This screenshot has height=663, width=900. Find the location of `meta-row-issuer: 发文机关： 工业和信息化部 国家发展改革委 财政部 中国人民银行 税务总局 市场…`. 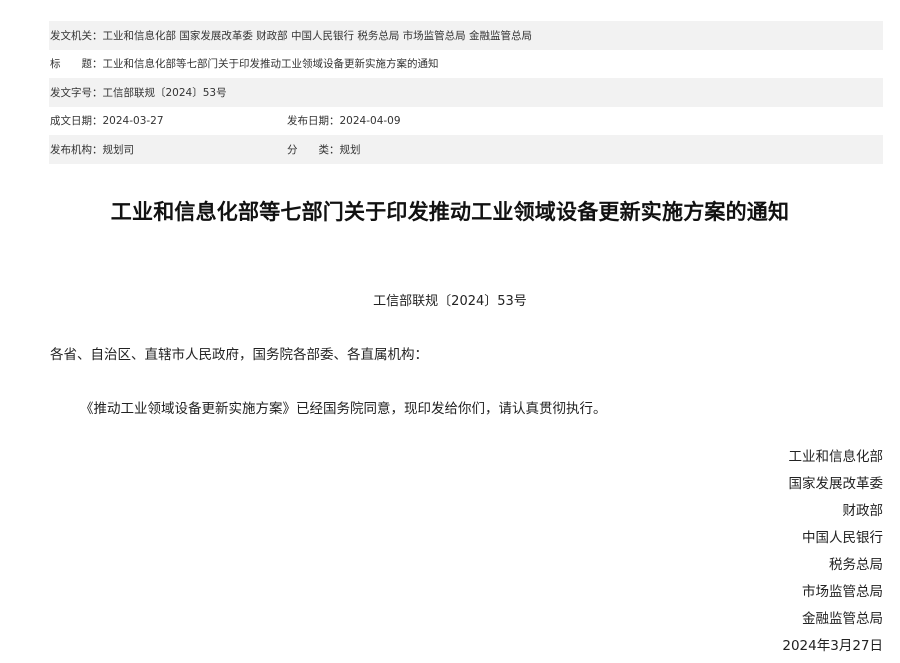

meta-row-issuer: 发文机关： 工业和信息化部 国家发展改革委 财政部 中国人民银行 税务总局 市场… is located at coordinates (466, 35).